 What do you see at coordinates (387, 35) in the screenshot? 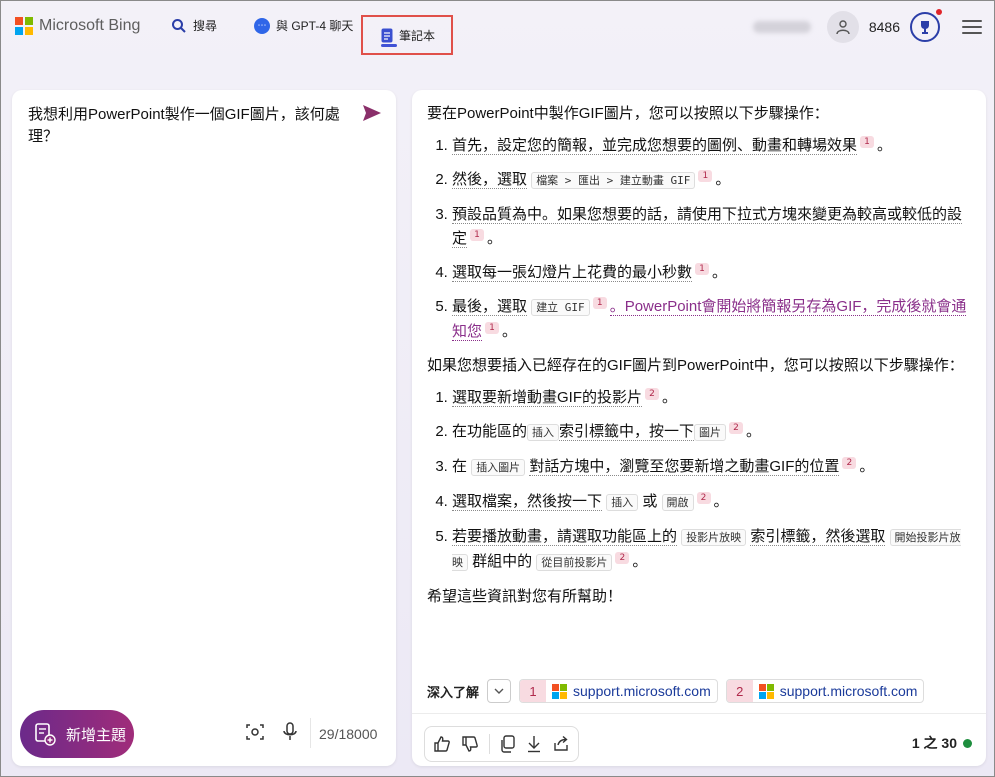
I see `notebook-icon` at bounding box center [387, 35].